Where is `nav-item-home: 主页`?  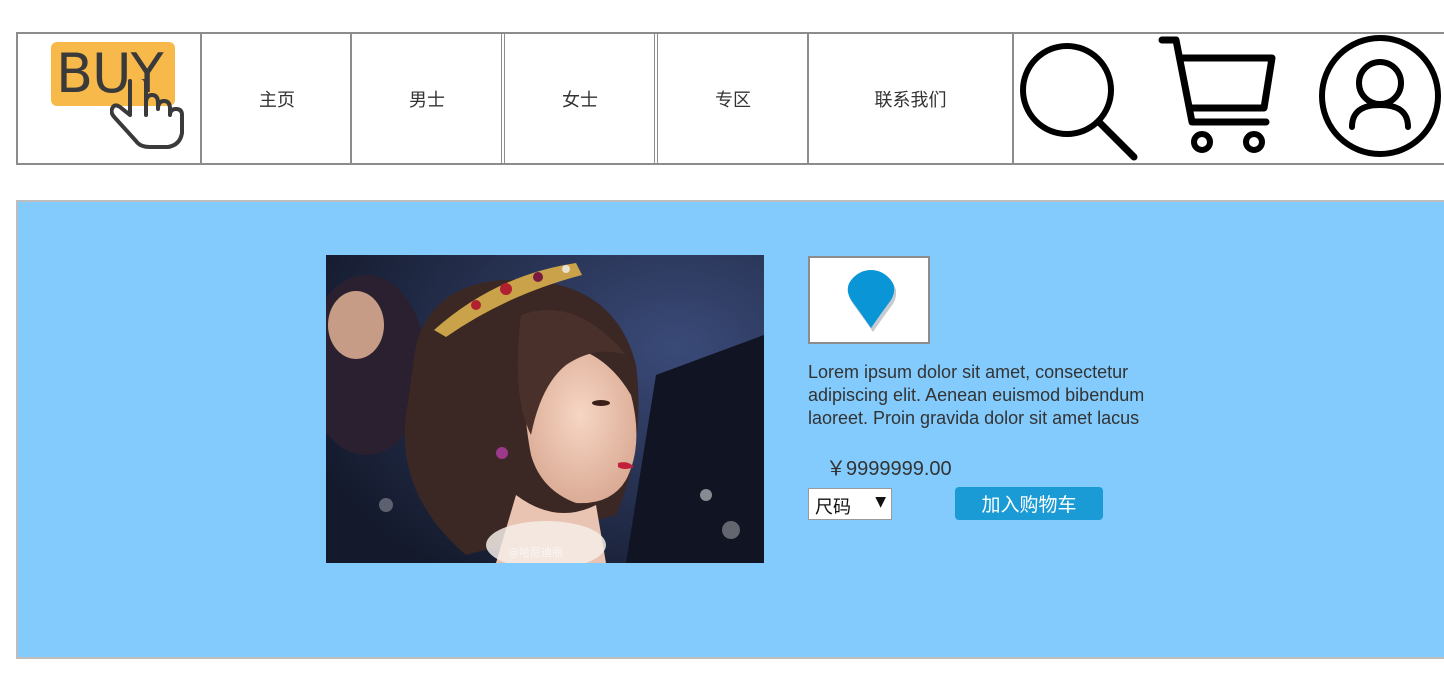
nav-item-home: 主页 is located at coordinates (277, 98).